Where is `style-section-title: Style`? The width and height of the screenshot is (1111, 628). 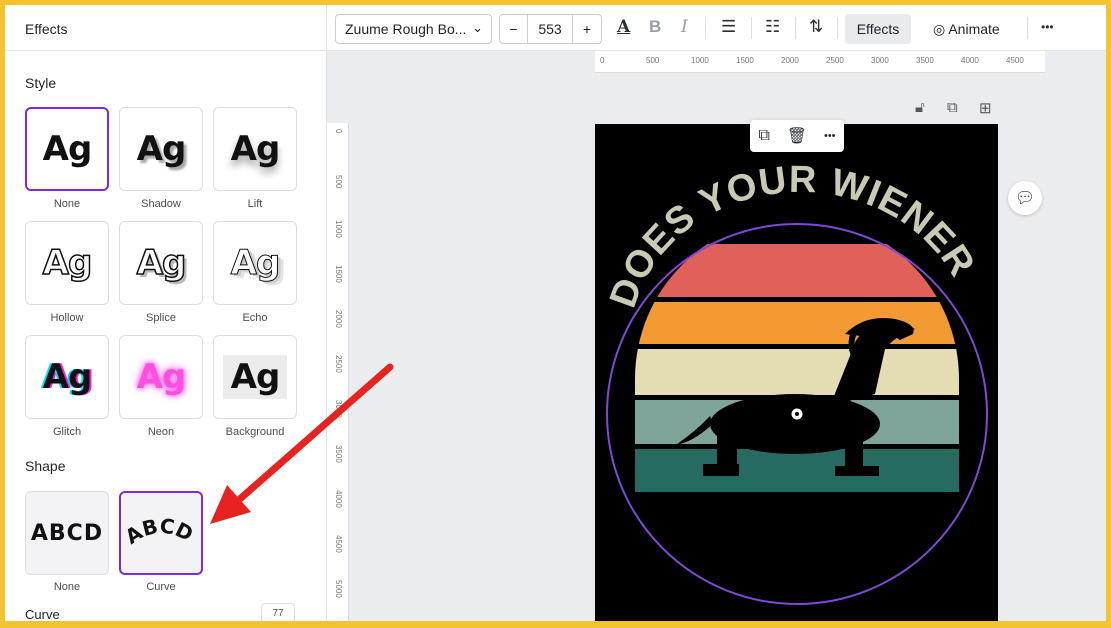 style-section-title: Style is located at coordinates (41, 83).